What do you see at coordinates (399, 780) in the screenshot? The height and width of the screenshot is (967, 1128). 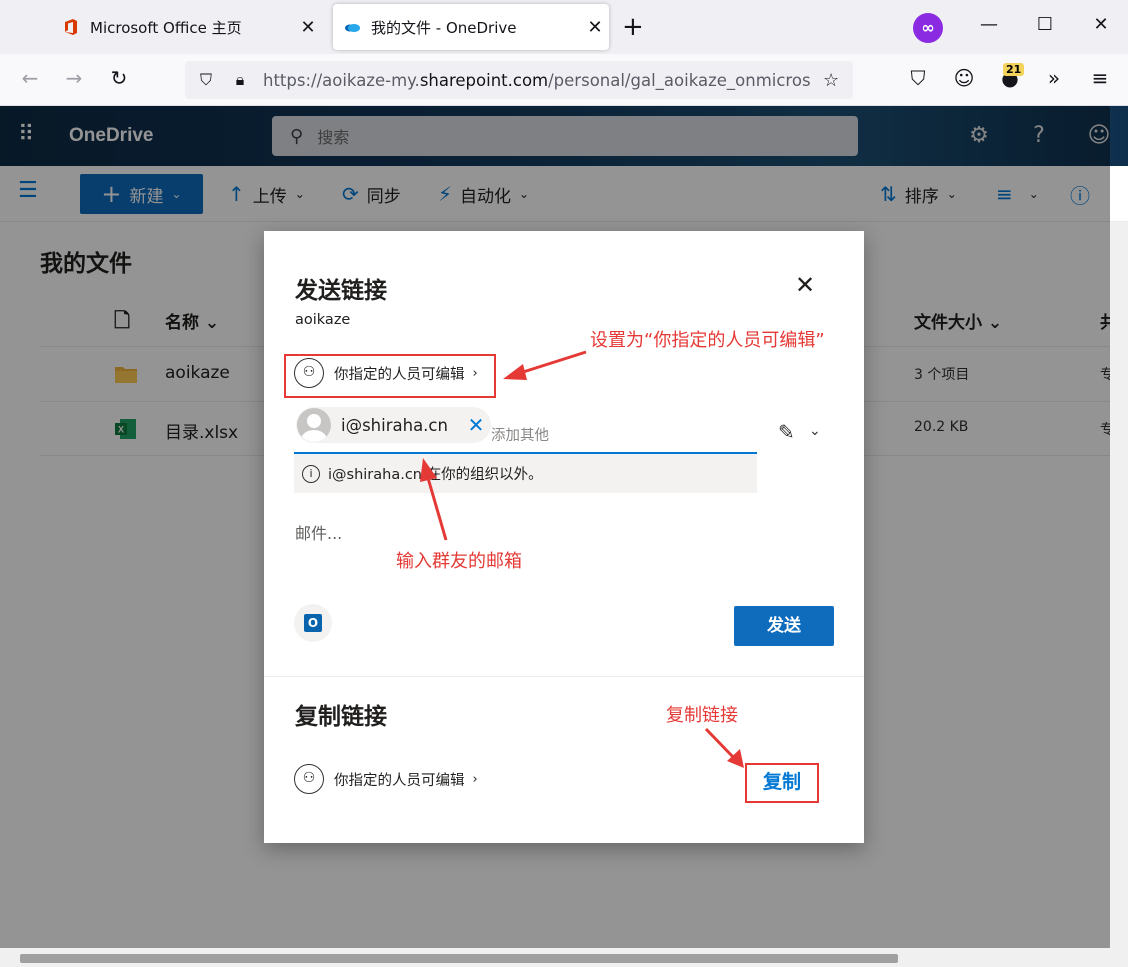 I see `permission-label: 你指定的人员可编辑` at bounding box center [399, 780].